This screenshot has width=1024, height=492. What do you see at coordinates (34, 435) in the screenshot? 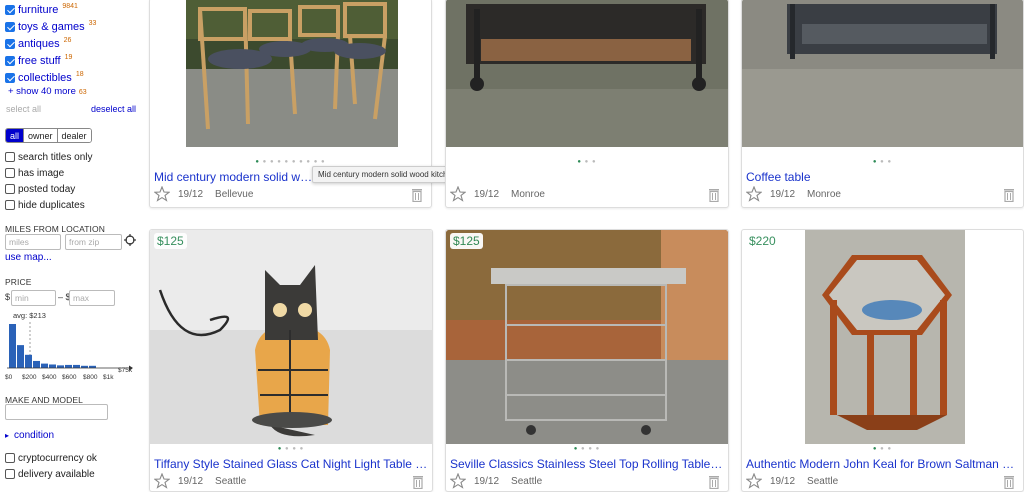
I see `condition-label: condition` at bounding box center [34, 435].